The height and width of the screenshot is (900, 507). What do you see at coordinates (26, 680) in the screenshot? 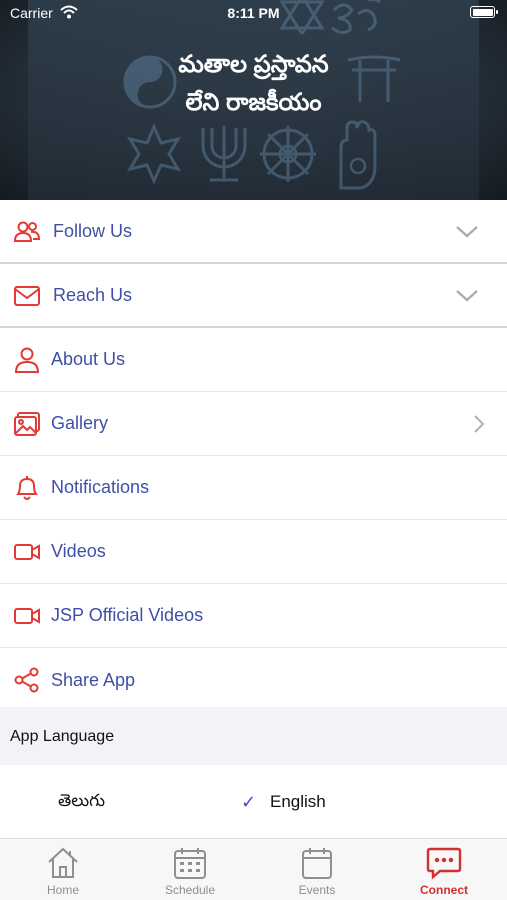
I see `share-icon` at bounding box center [26, 680].